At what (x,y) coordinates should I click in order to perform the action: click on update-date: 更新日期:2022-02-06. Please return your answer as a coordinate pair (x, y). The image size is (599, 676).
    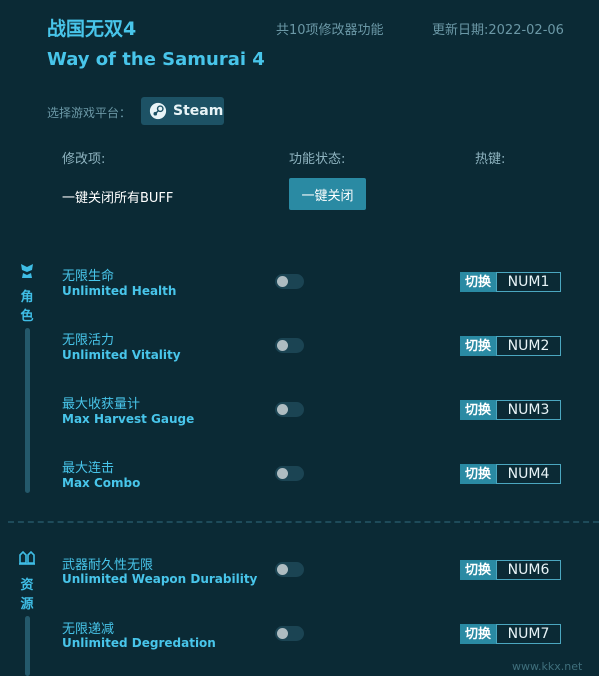
    Looking at the image, I should click on (498, 30).